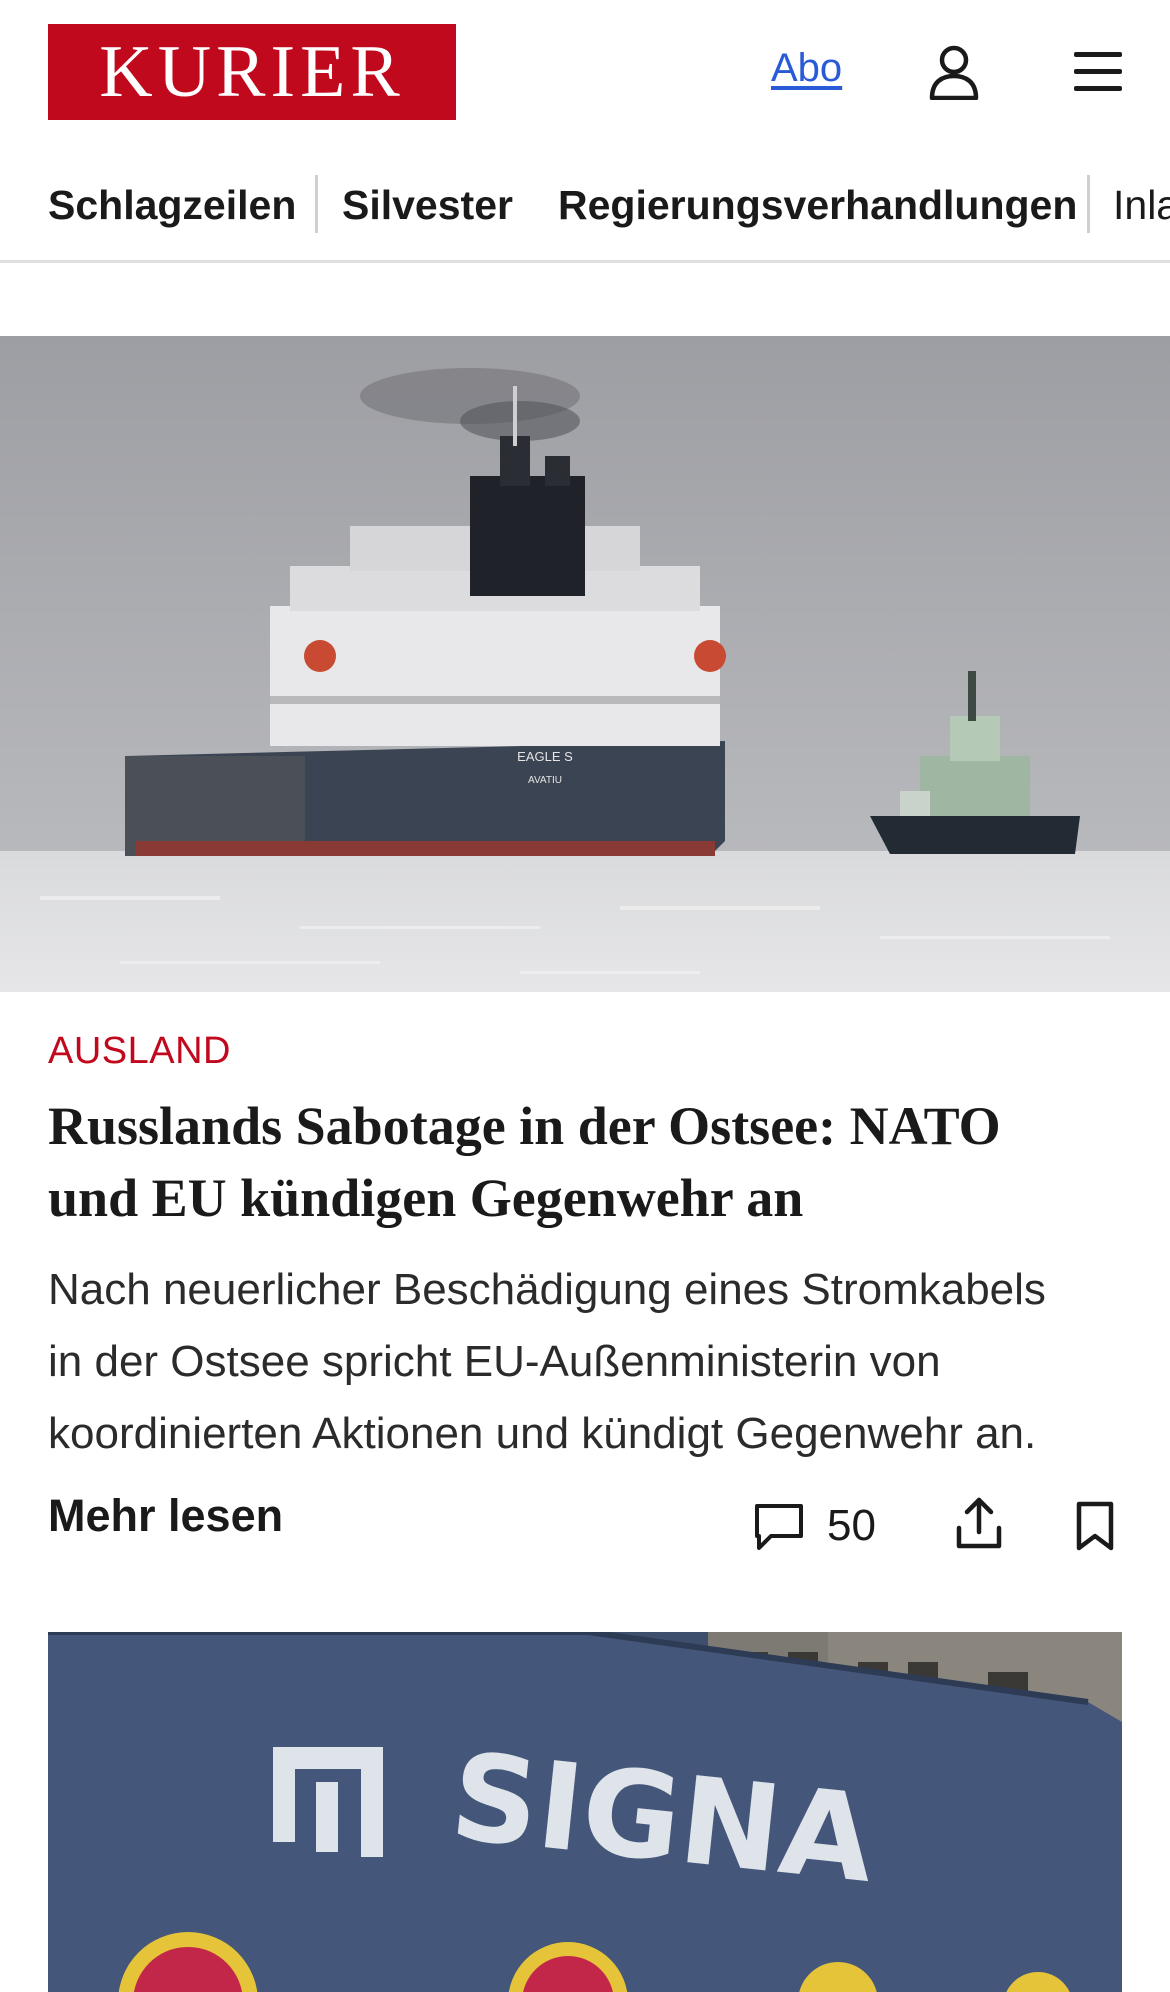 The height and width of the screenshot is (1992, 1170). Describe the element at coordinates (545, 780) in the screenshot. I see `ship-port-text: AVATIU` at that location.